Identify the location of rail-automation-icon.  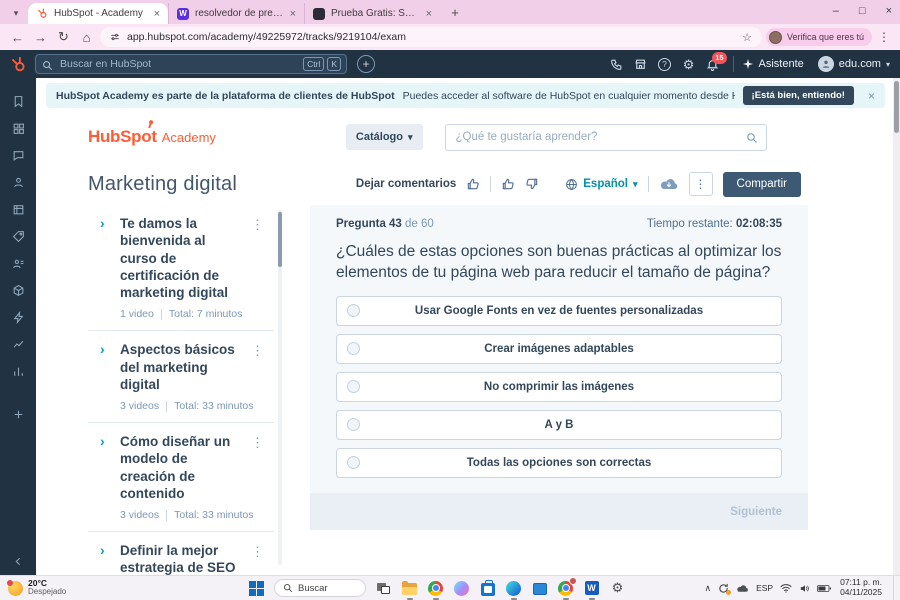
(18, 317).